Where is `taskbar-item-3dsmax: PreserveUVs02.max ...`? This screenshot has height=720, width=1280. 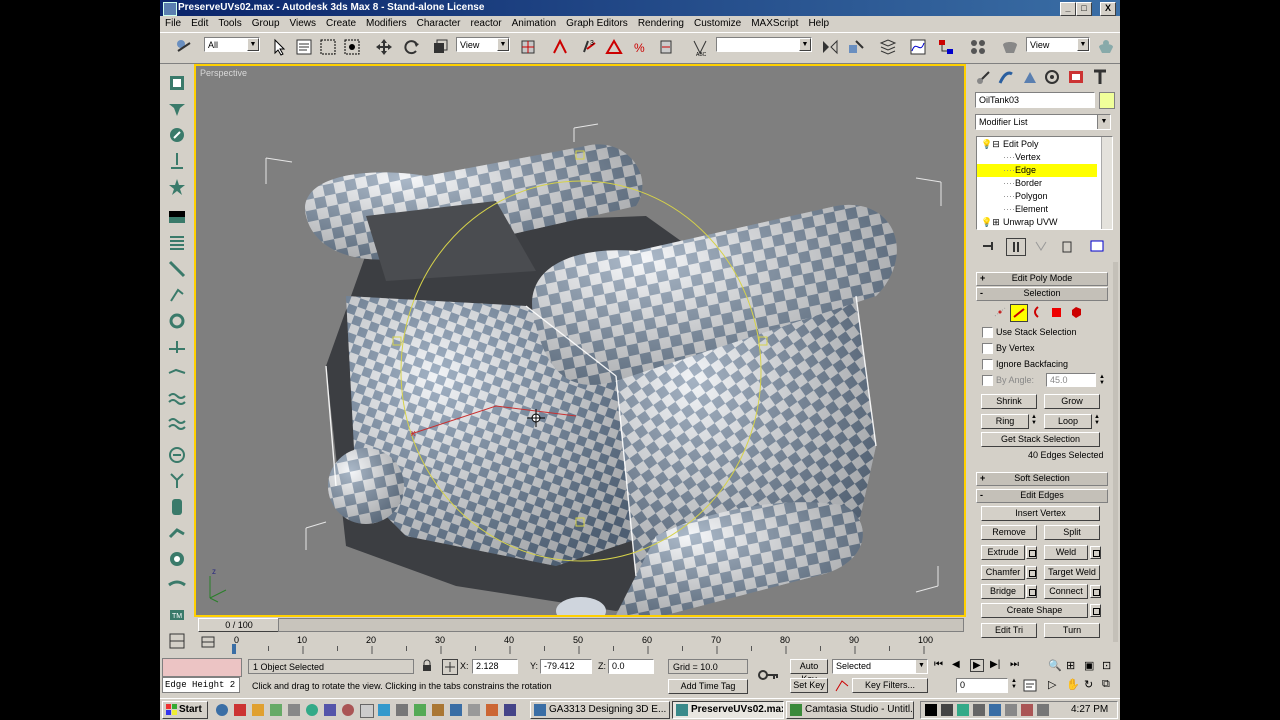 taskbar-item-3dsmax: PreserveUVs02.max ... is located at coordinates (728, 710).